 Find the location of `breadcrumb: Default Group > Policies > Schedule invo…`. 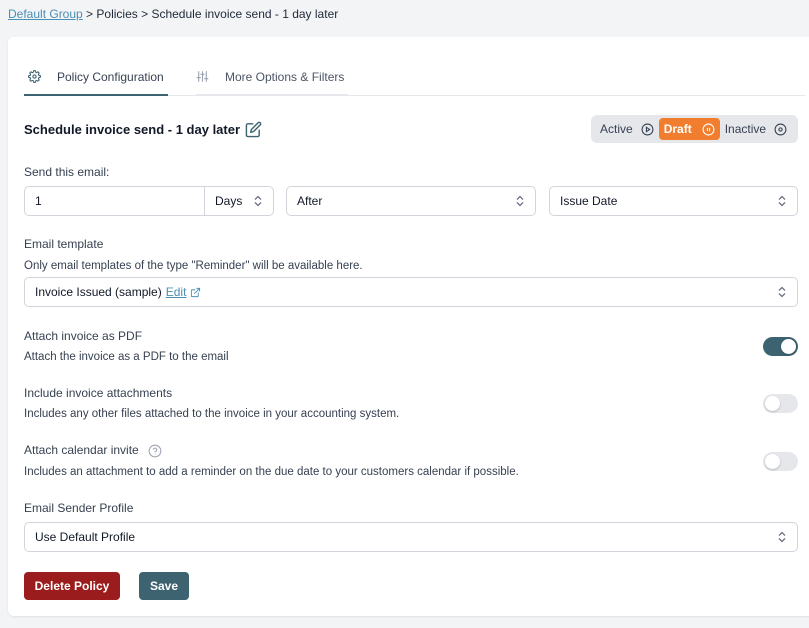

breadcrumb: Default Group > Policies > Schedule invo… is located at coordinates (173, 14).